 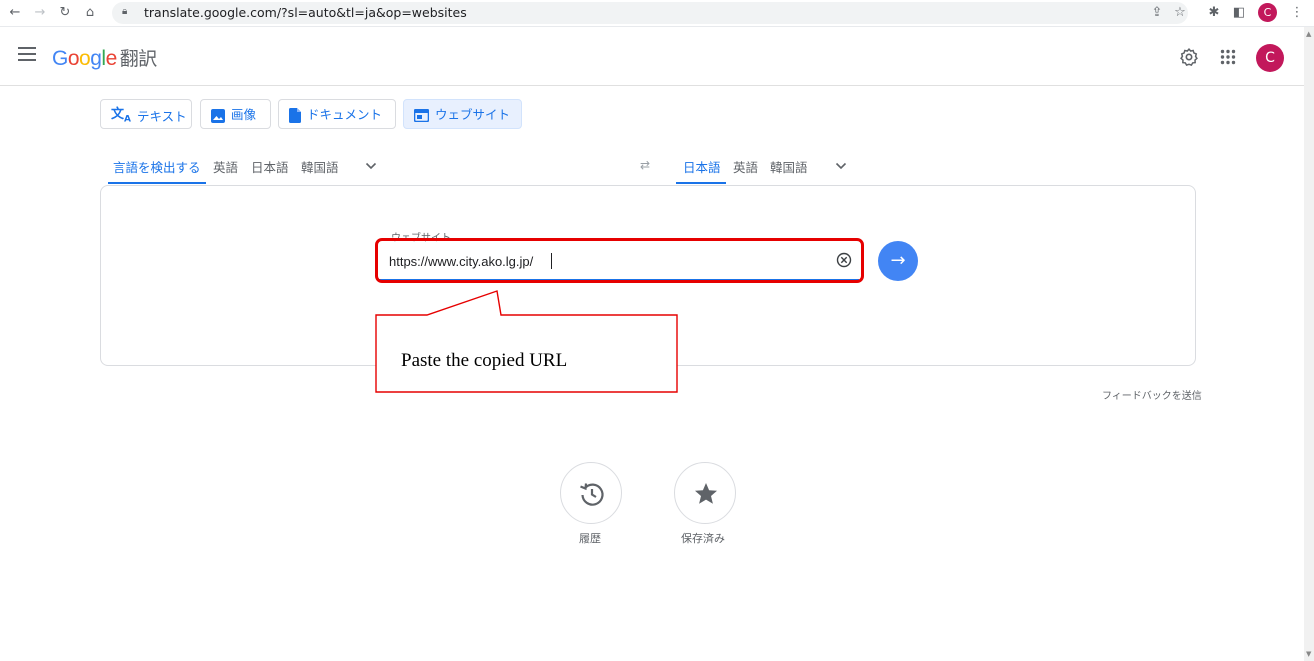 I want to click on annotation-highlight-box, so click(x=619, y=260).